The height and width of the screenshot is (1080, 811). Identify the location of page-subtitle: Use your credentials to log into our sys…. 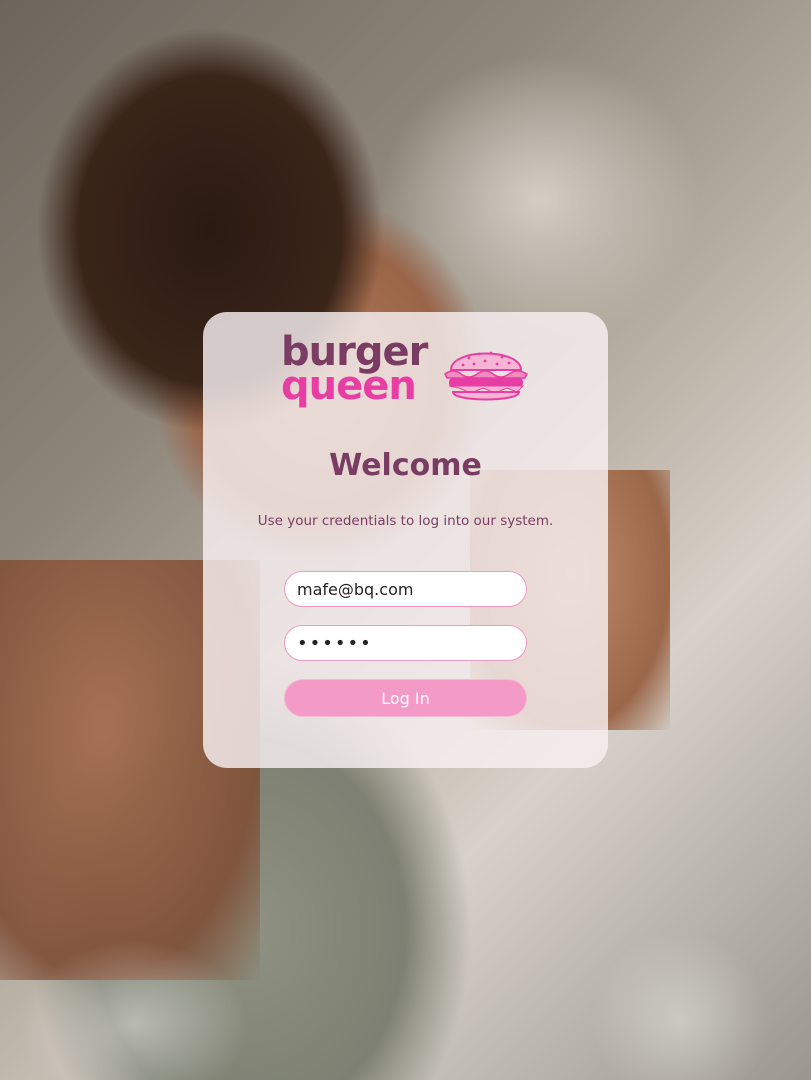
(405, 521).